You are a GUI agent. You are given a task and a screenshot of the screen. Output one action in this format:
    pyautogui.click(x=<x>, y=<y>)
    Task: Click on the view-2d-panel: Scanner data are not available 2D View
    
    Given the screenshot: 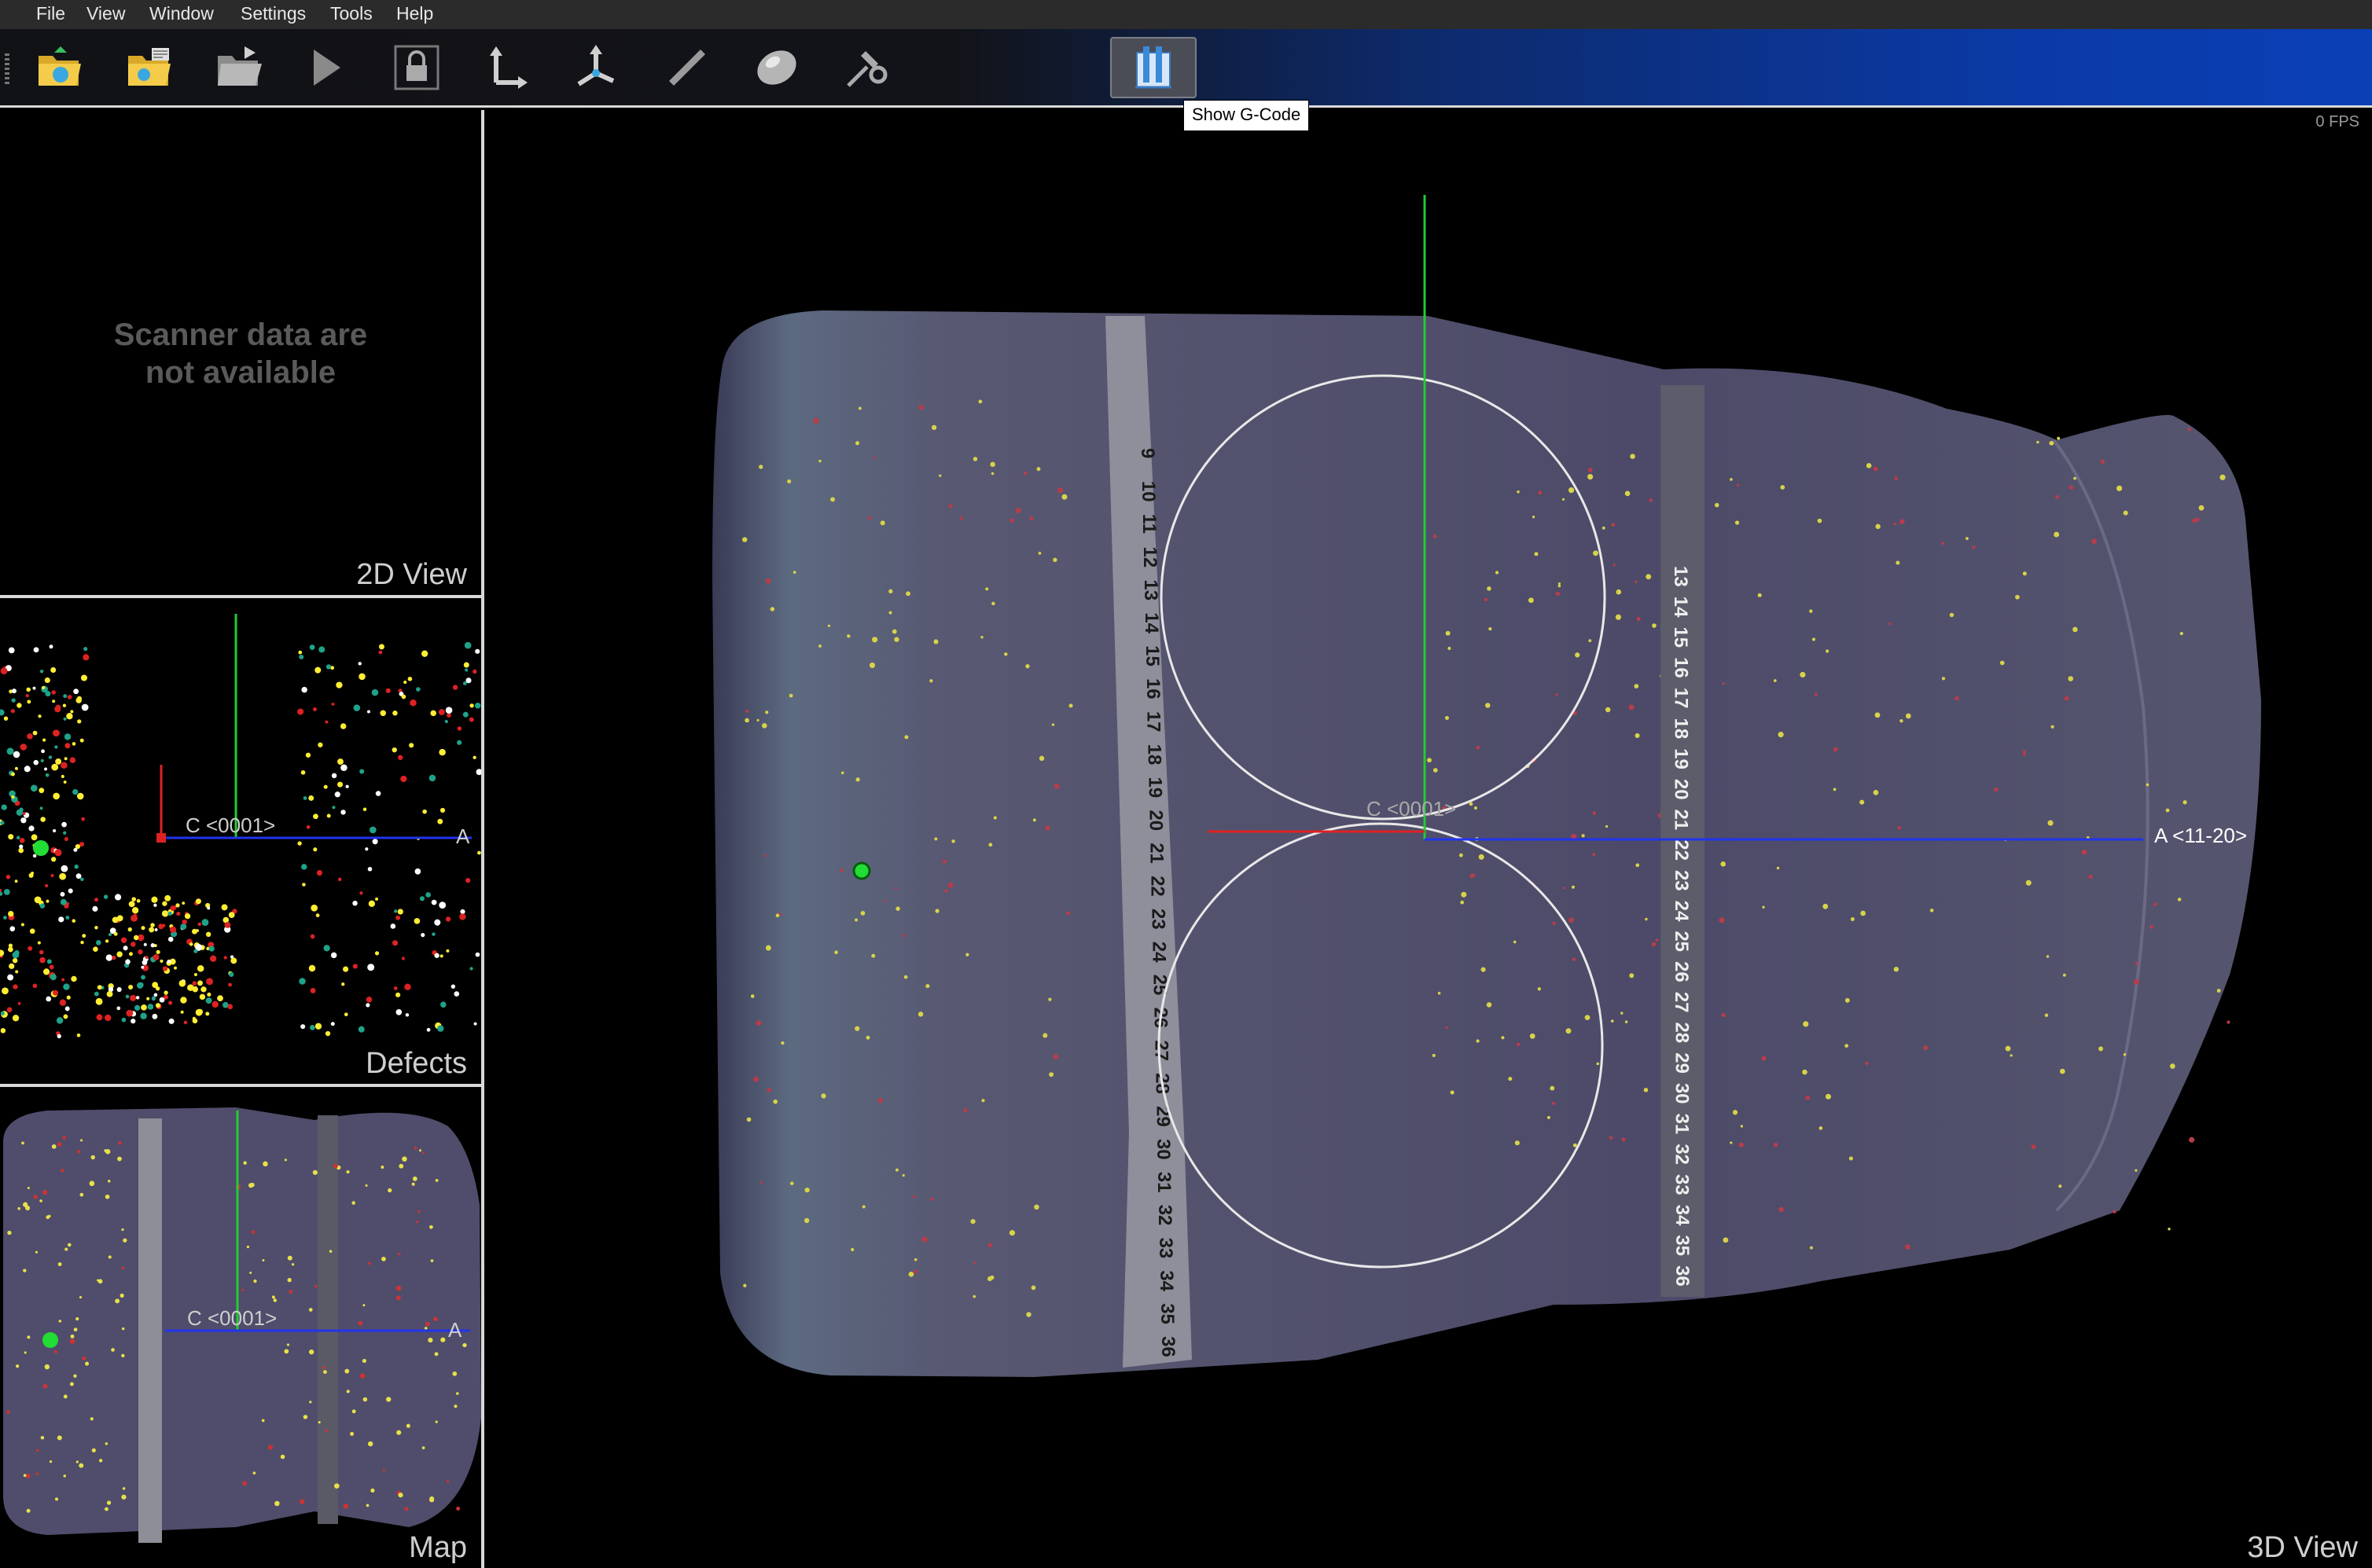 What is the action you would take?
    pyautogui.click(x=242, y=354)
    